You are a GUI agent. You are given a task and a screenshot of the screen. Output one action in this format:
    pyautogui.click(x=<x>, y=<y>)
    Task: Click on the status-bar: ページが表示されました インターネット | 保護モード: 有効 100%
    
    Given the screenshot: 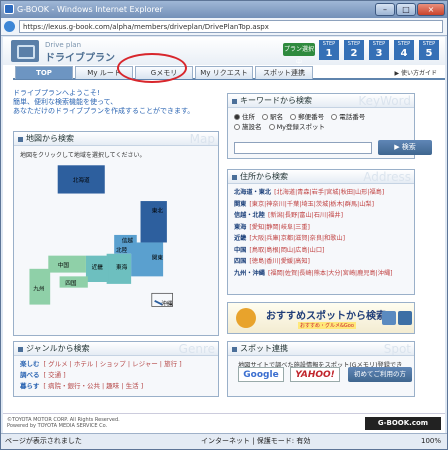 What is the action you would take?
    pyautogui.click(x=224, y=441)
    